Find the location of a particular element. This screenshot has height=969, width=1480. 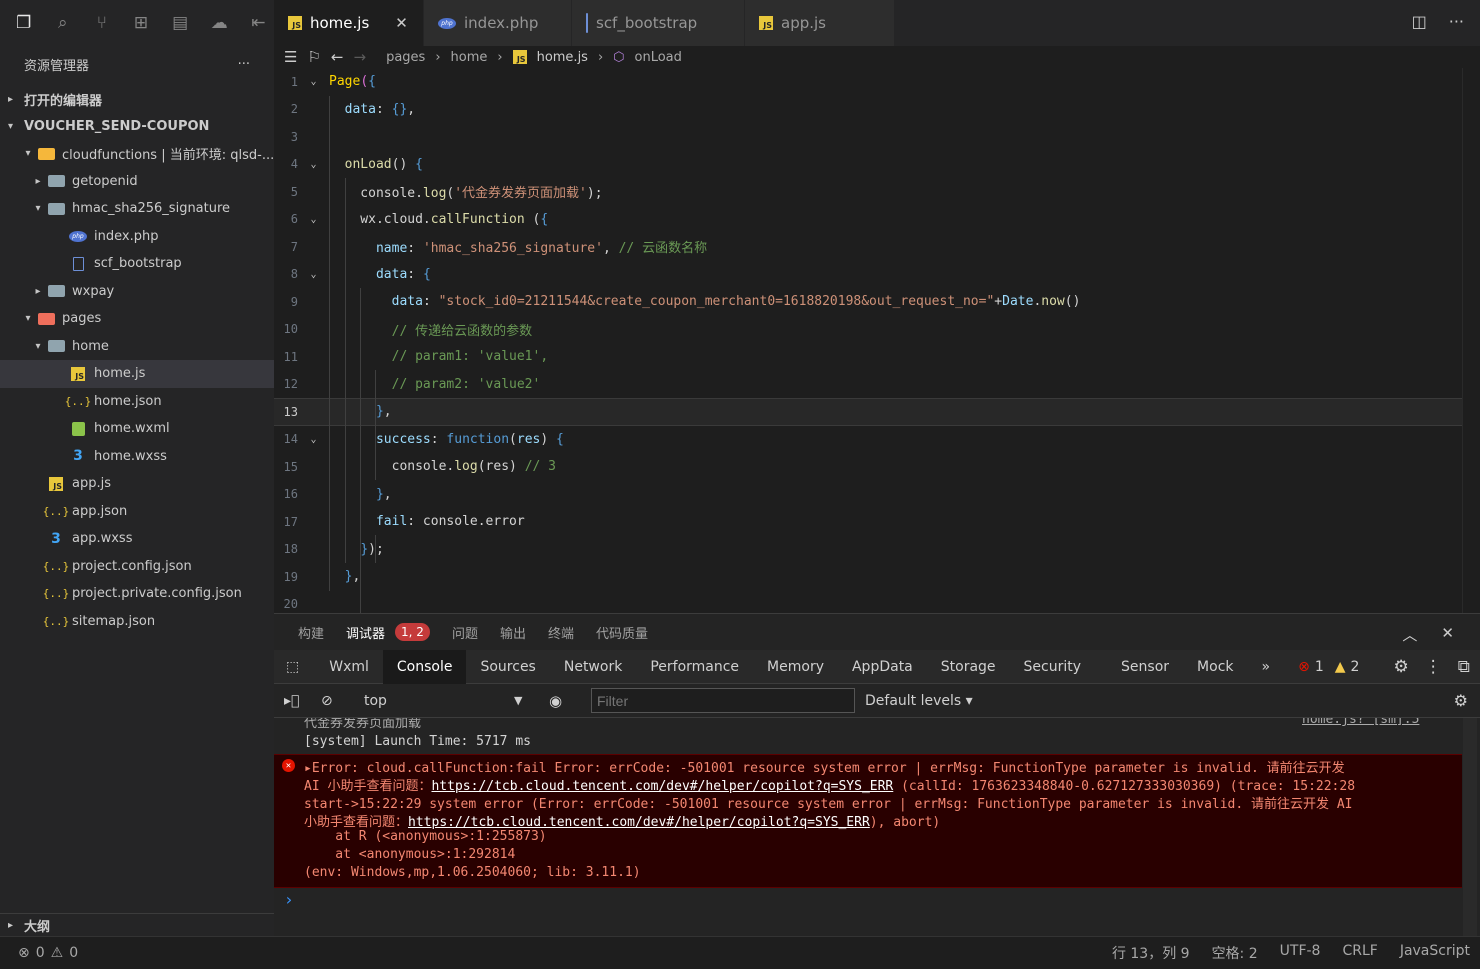

devtools-tab-sources: Sources is located at coordinates (507, 667).